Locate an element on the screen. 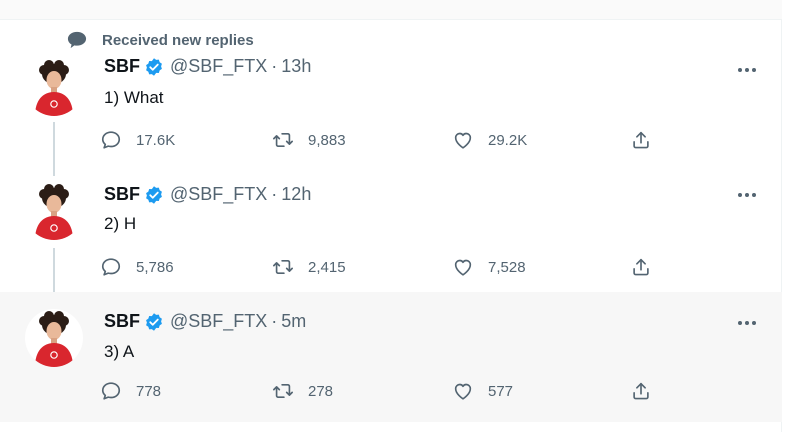 This screenshot has height=432, width=800. retweet-button: 278 is located at coordinates (302, 391).